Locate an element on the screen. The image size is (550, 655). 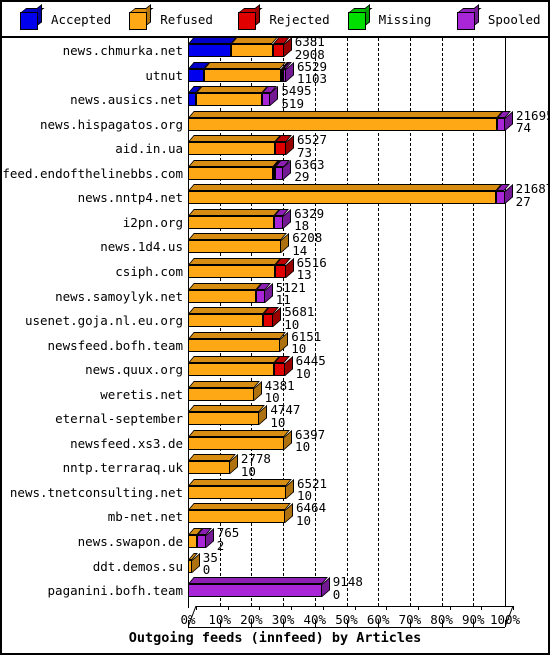
x-axis-tick-label: 90% is located at coordinates (473, 619).